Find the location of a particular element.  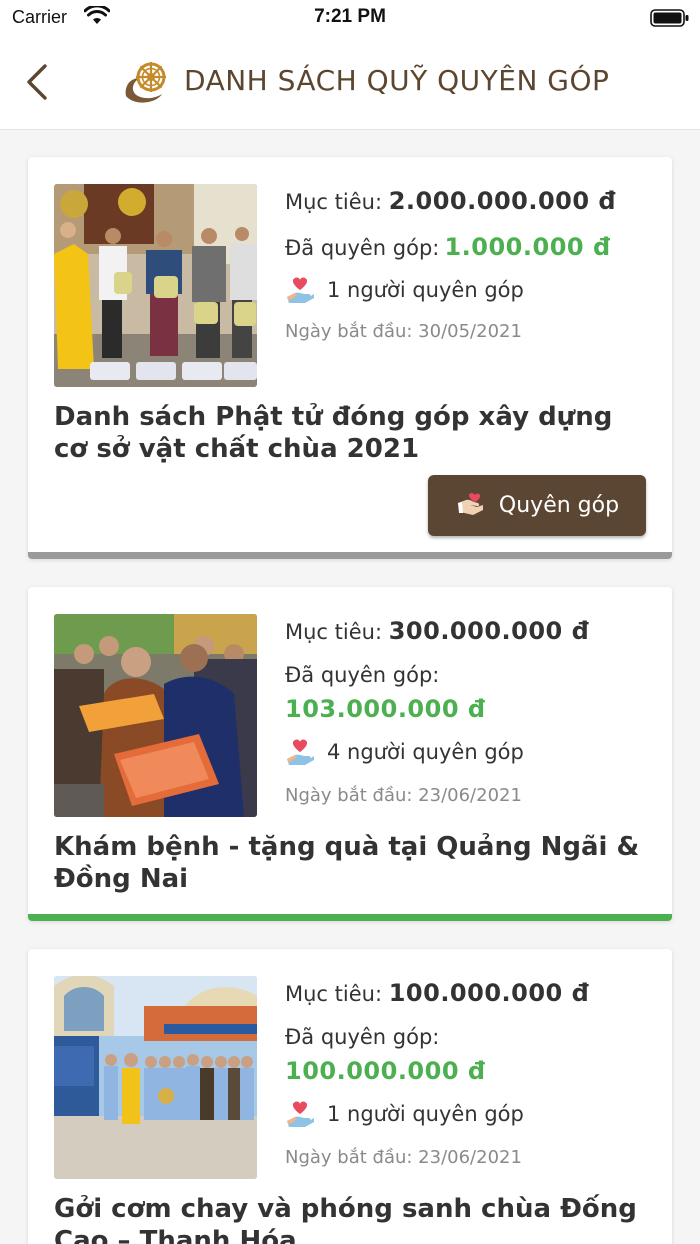

donors-row: 4 người quyên góp is located at coordinates (470, 752).